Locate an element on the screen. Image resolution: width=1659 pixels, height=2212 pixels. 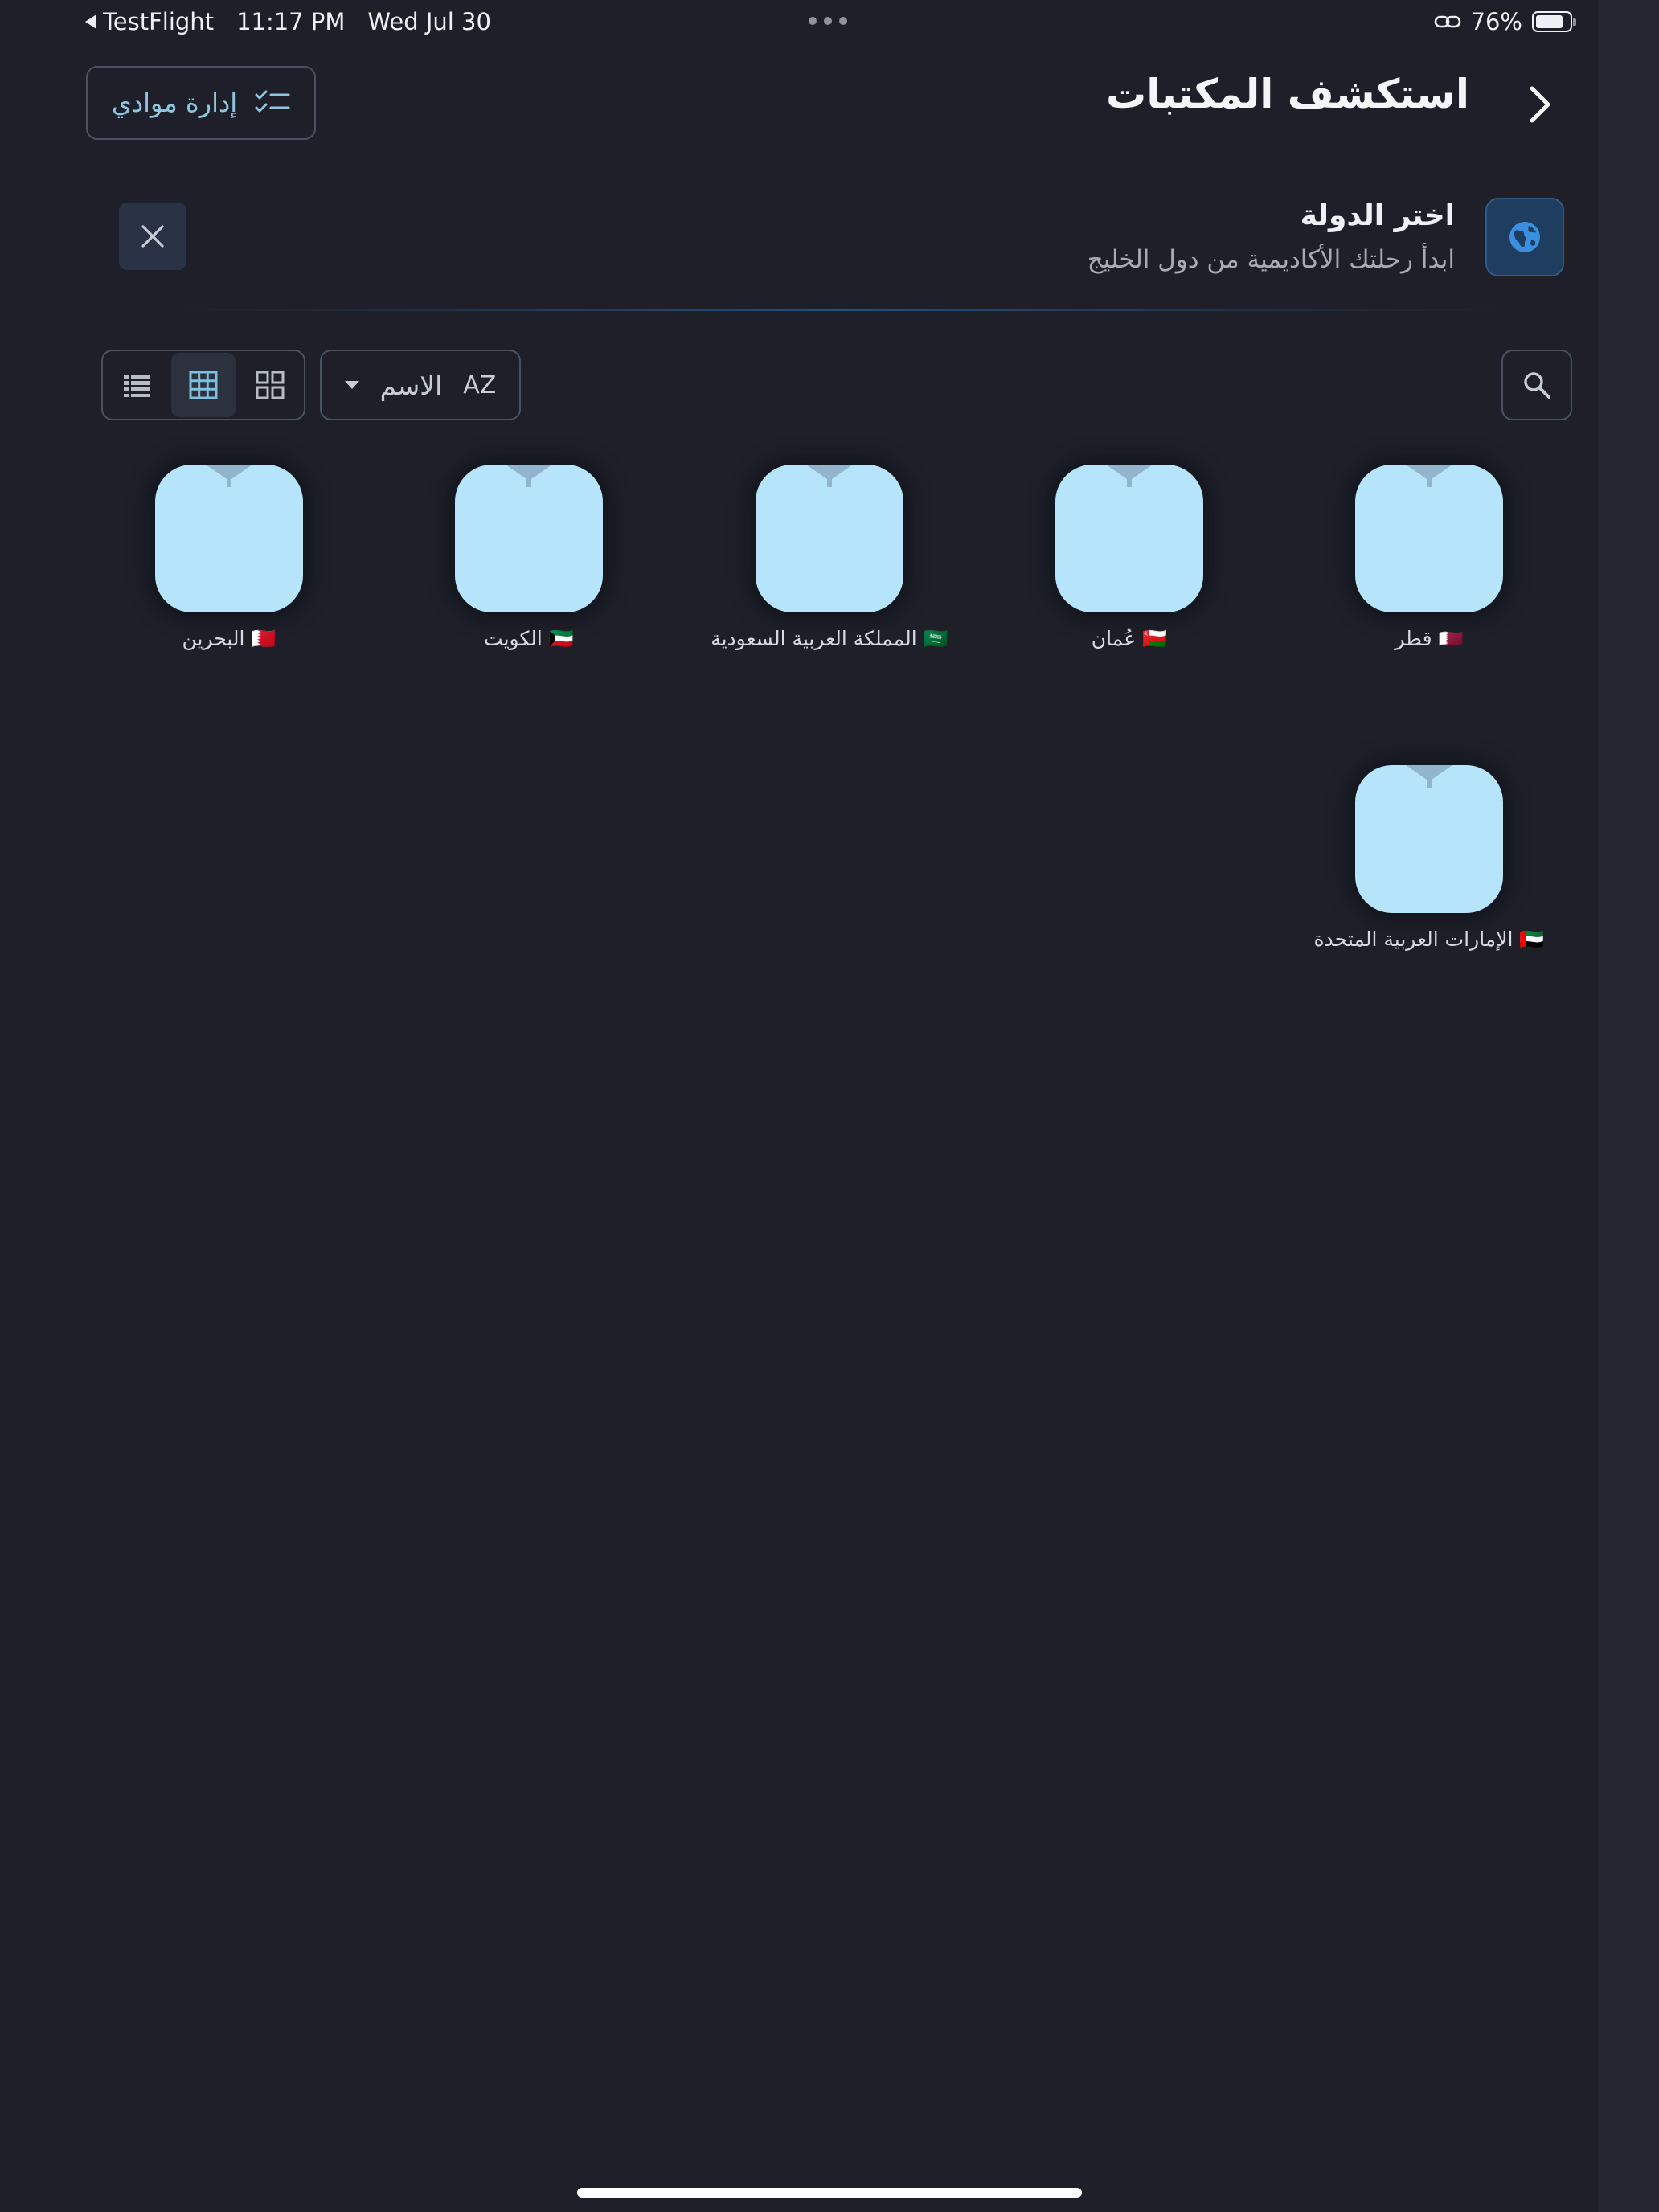
view-list-button is located at coordinates (137, 385).